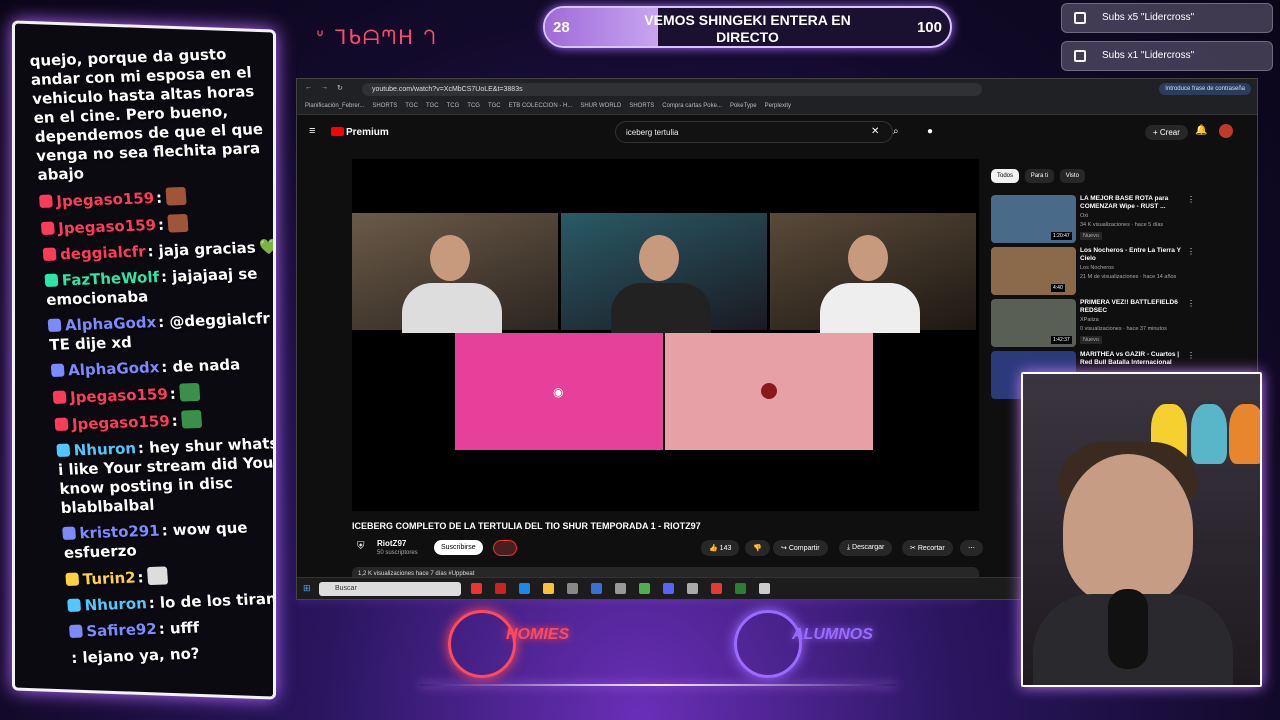 This screenshot has width=1280, height=720. Describe the element at coordinates (1097, 268) in the screenshot. I see `recommended-channel: Los Nocheros` at that location.